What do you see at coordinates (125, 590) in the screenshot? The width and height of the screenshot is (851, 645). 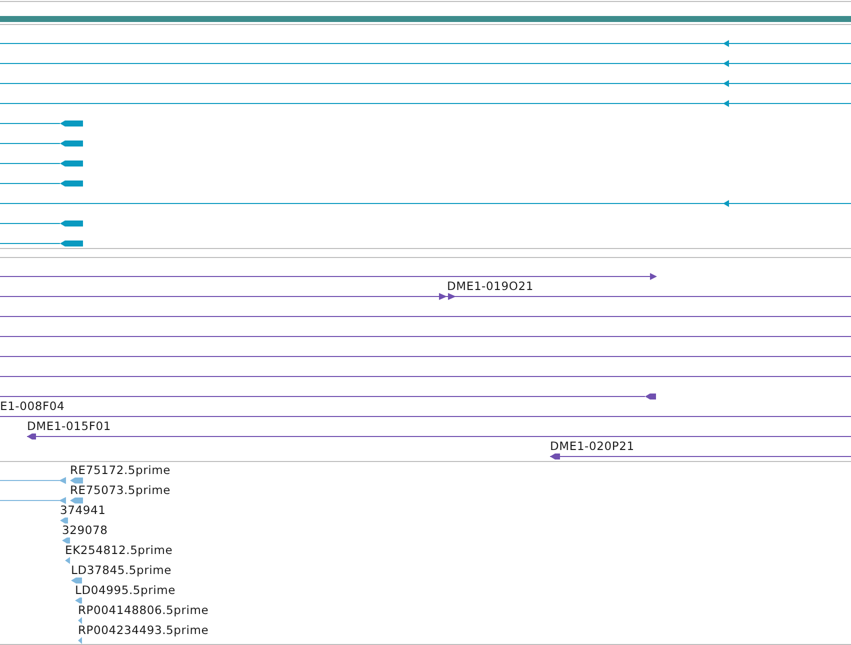 I see `feature-label: LD04995.5prime` at bounding box center [125, 590].